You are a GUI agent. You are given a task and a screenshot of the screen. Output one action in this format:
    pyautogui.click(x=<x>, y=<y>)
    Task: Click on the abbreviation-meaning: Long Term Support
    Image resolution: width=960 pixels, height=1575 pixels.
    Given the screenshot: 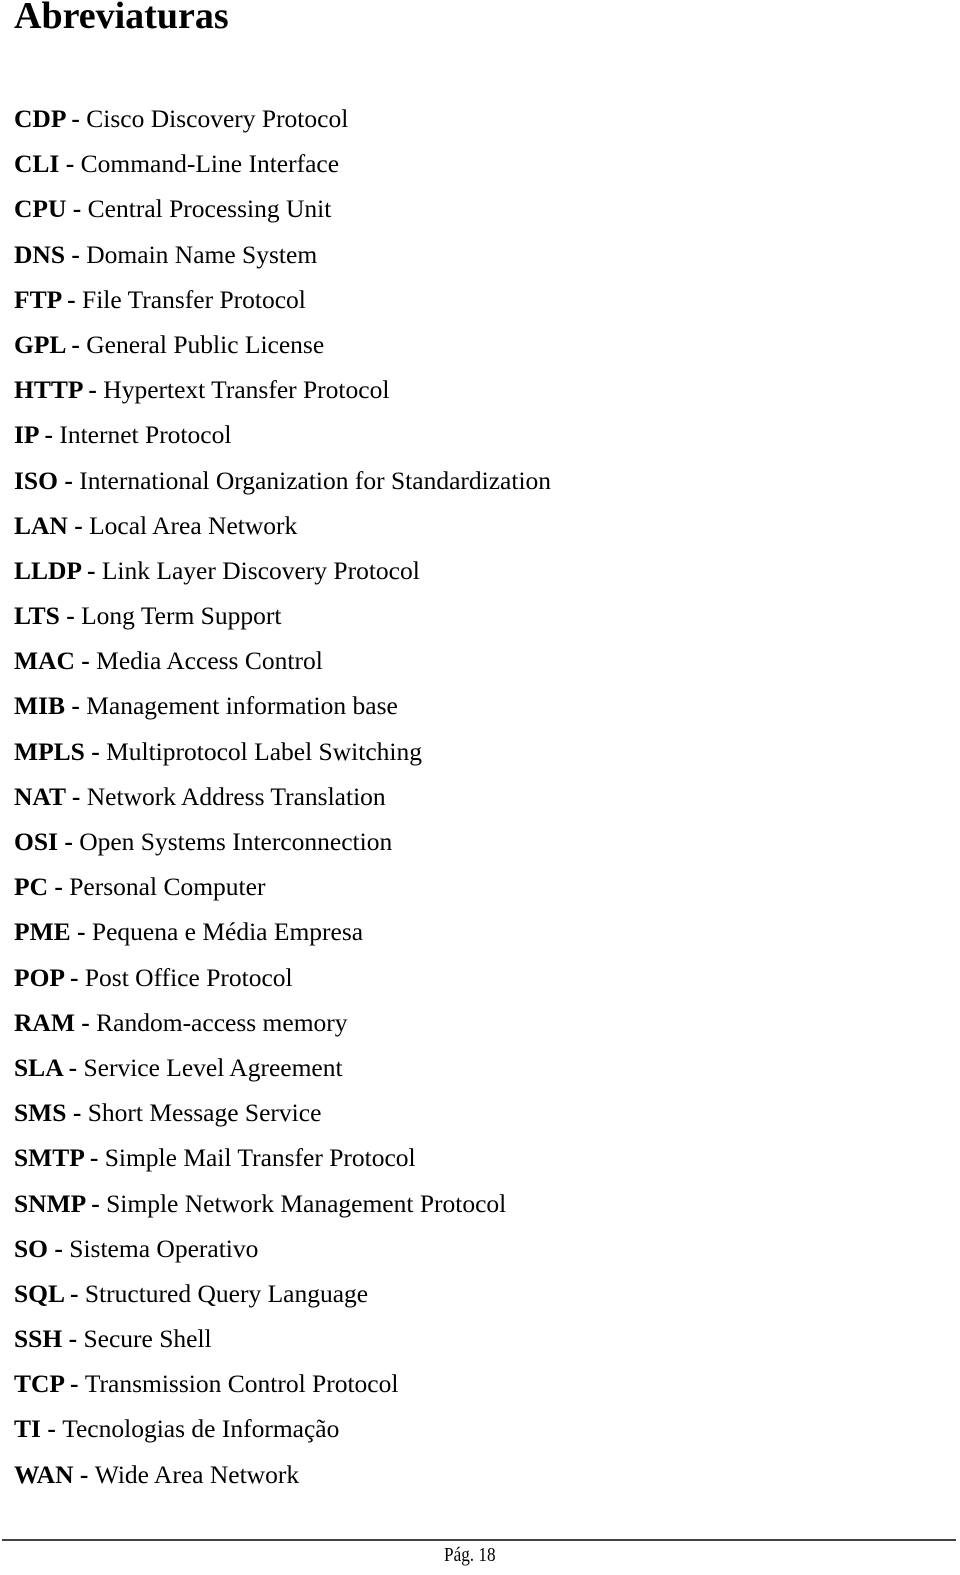 What is the action you would take?
    pyautogui.click(x=181, y=616)
    